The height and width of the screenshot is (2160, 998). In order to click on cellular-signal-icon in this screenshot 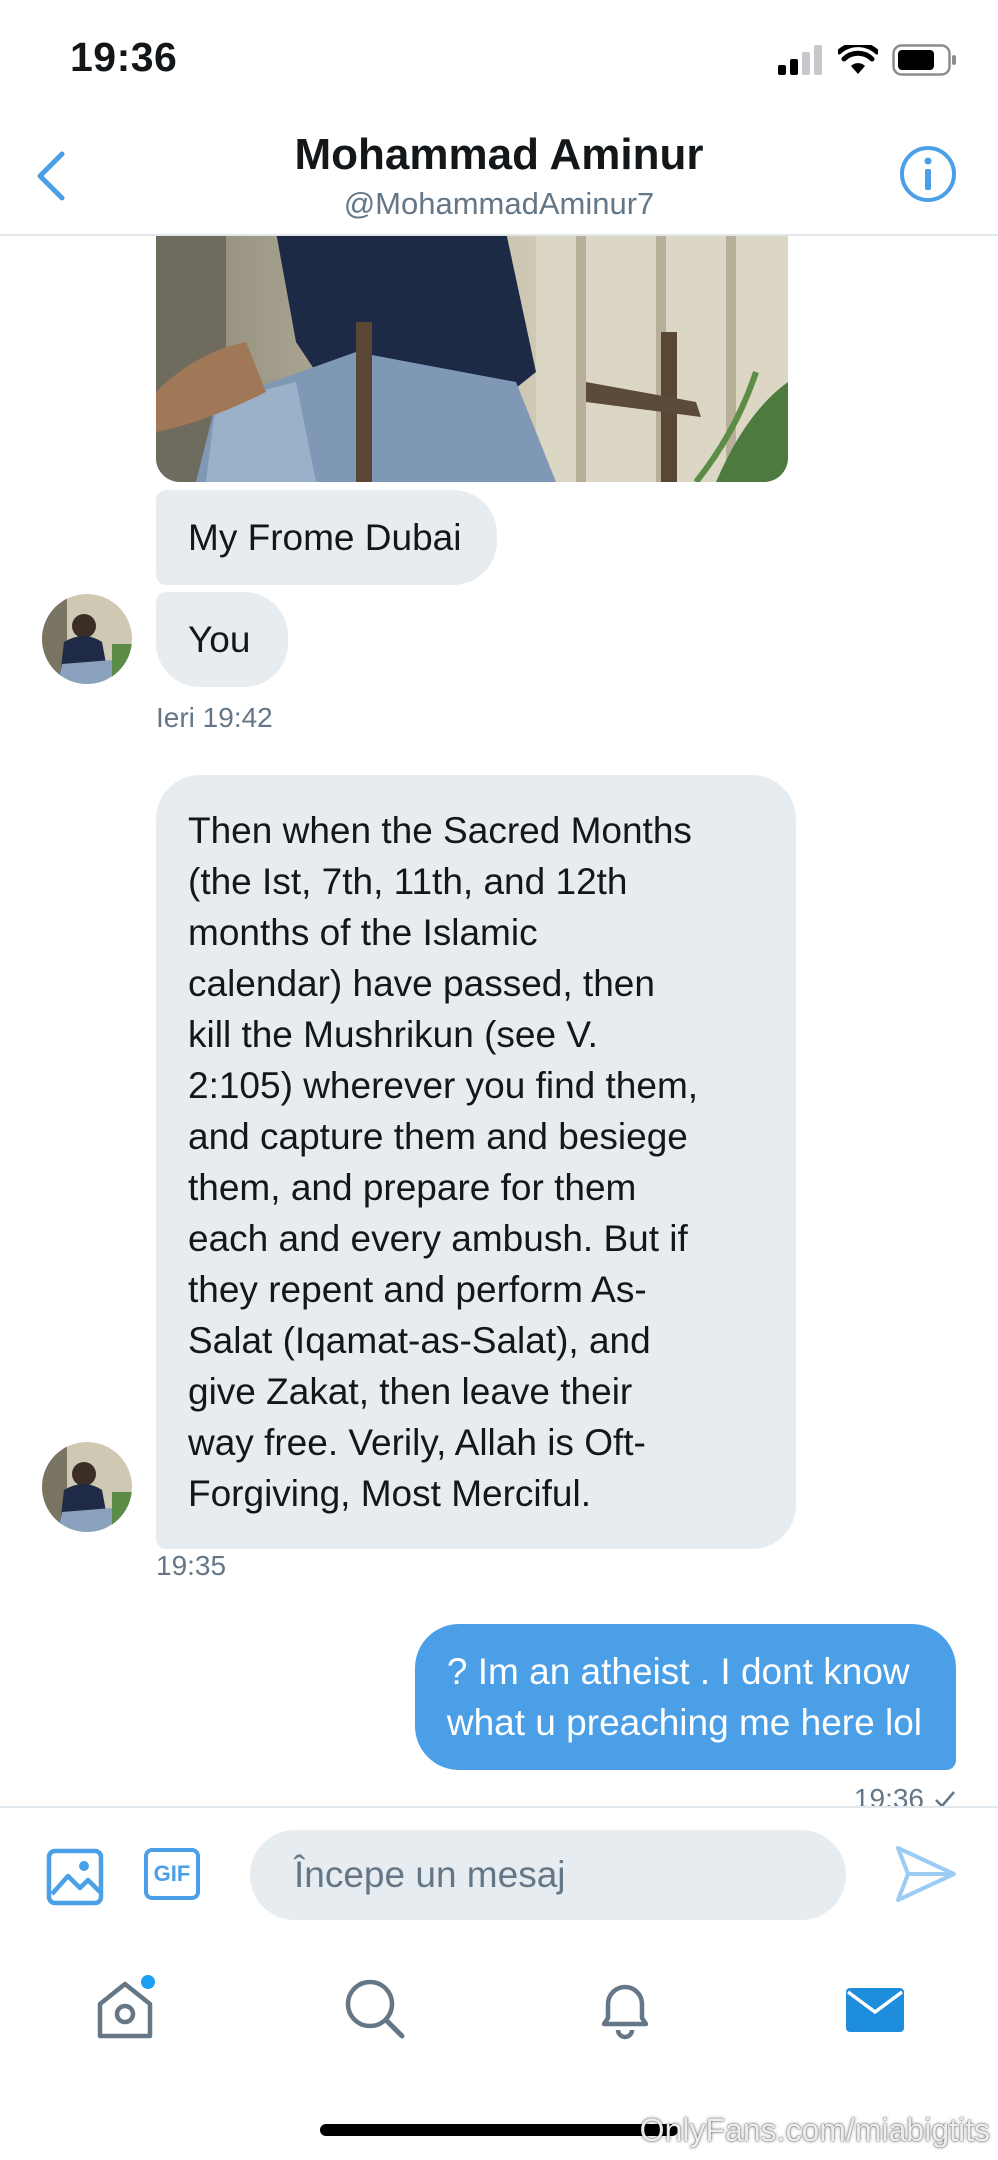, I will do `click(800, 60)`.